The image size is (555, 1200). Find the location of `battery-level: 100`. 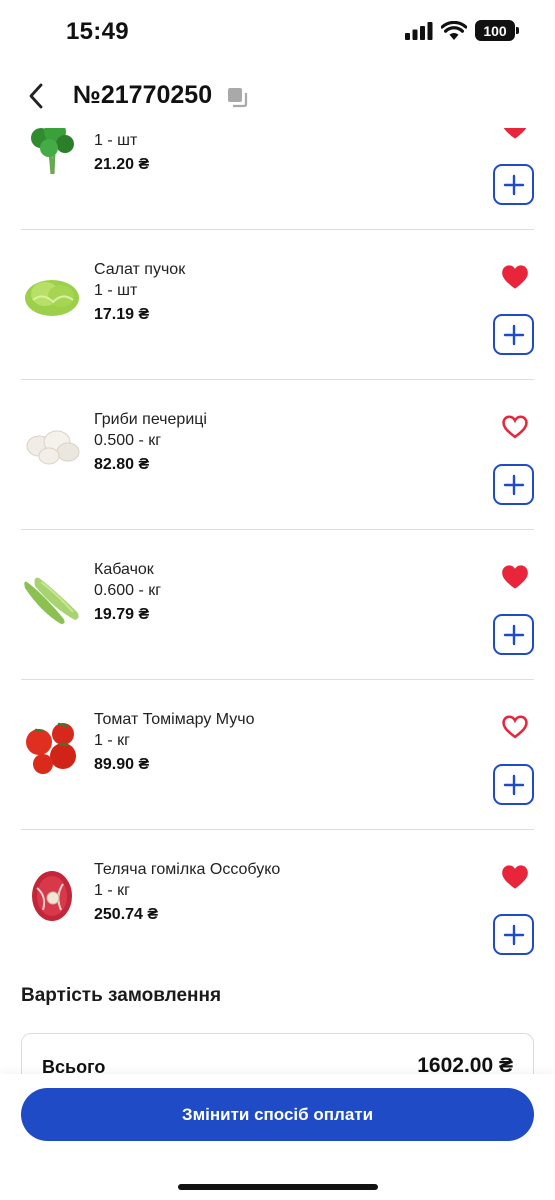

battery-level: 100 is located at coordinates (495, 30).